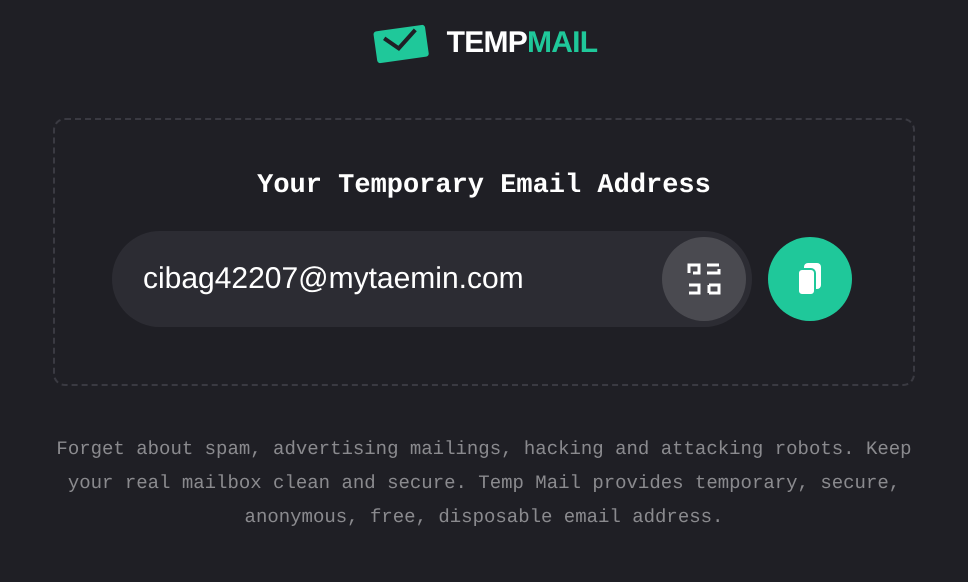 Image resolution: width=968 pixels, height=582 pixels. I want to click on brand-logo-text: TEMPMAIL, so click(522, 43).